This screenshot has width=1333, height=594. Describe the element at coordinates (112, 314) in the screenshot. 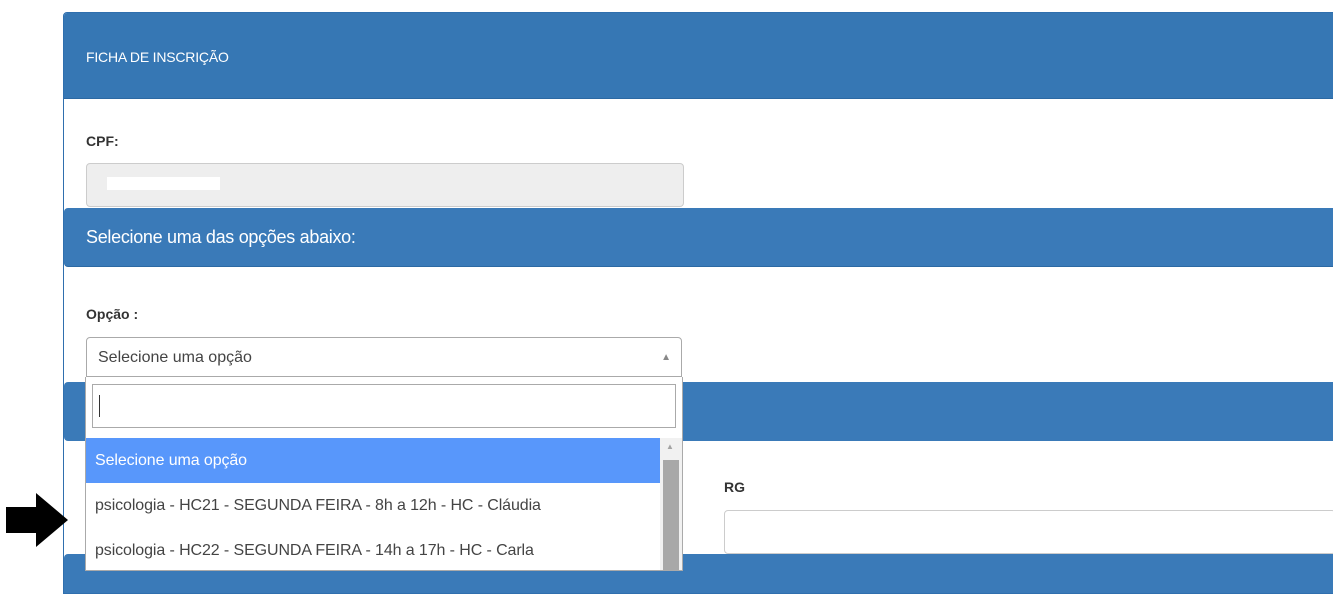

I see `option-label: Opção :` at that location.